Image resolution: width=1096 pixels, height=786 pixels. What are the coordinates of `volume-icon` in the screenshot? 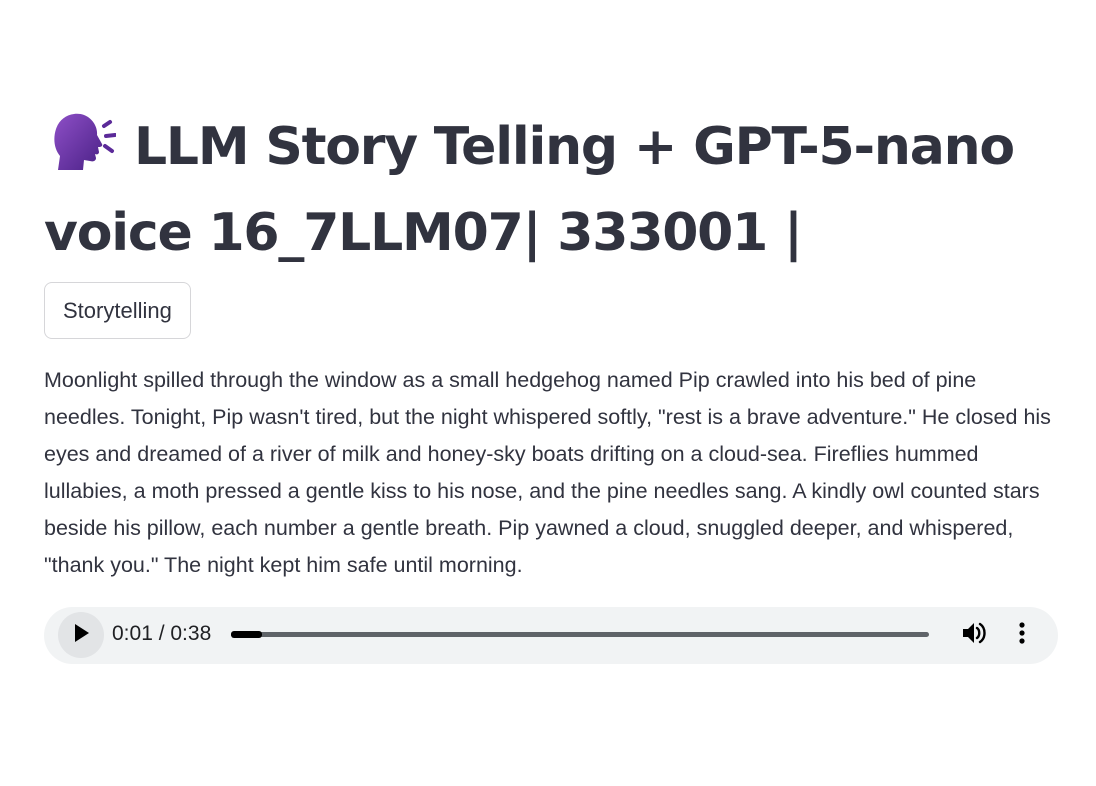 It's located at (974, 635).